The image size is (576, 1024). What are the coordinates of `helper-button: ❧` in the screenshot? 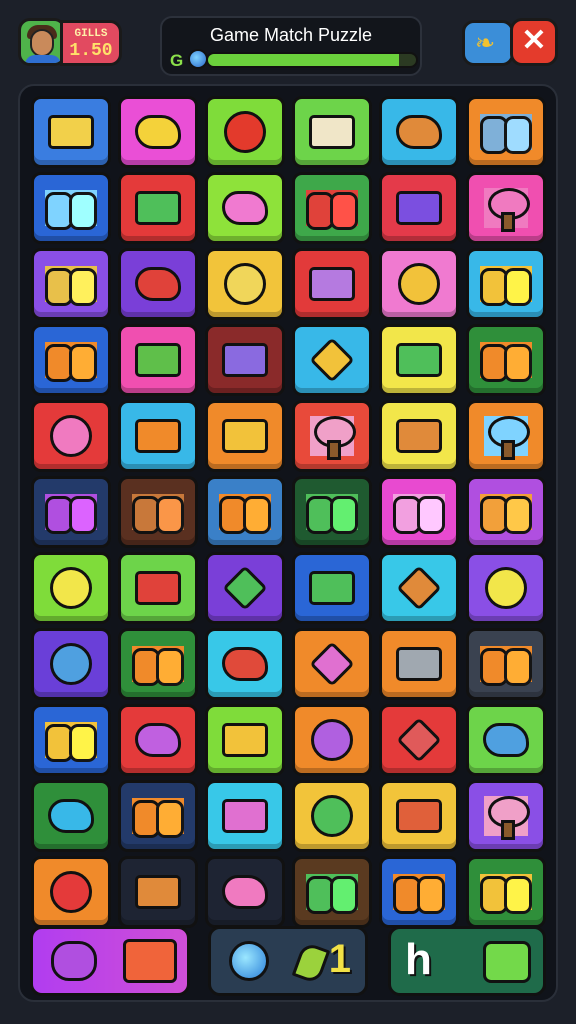 It's located at (488, 43).